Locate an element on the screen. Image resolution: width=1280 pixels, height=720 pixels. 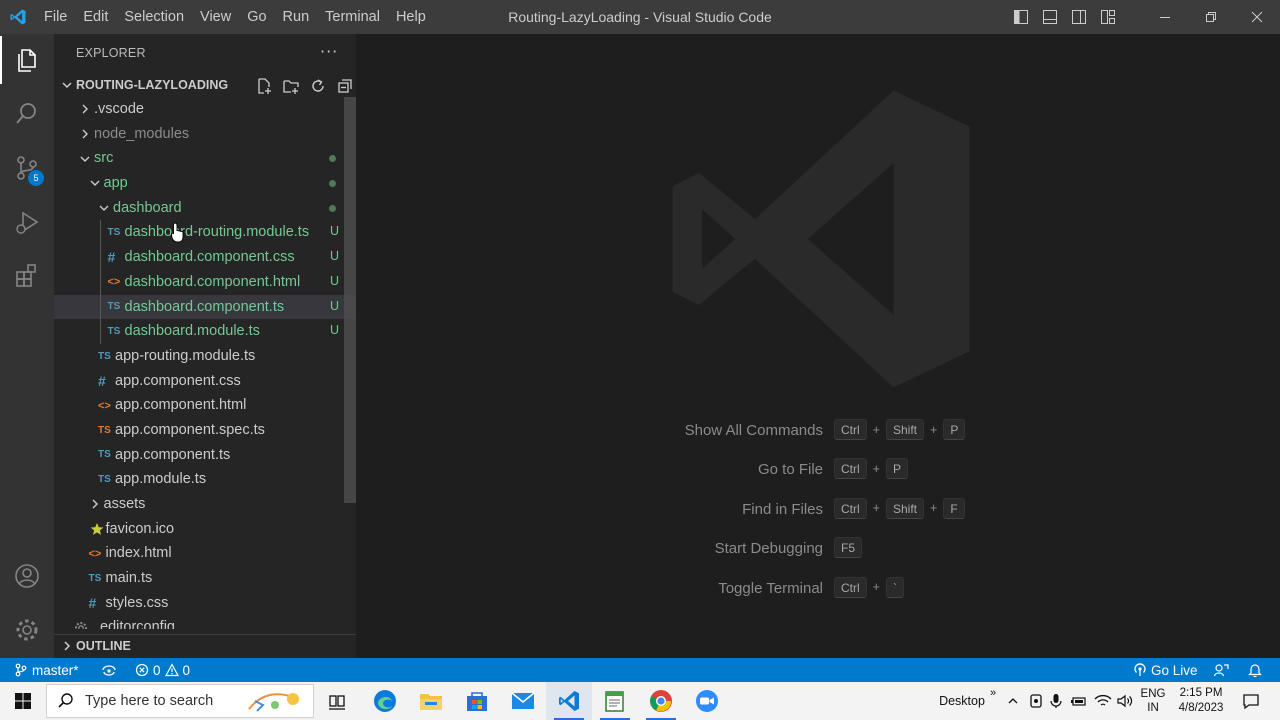
tree-folder: .vscode is located at coordinates (205, 109).